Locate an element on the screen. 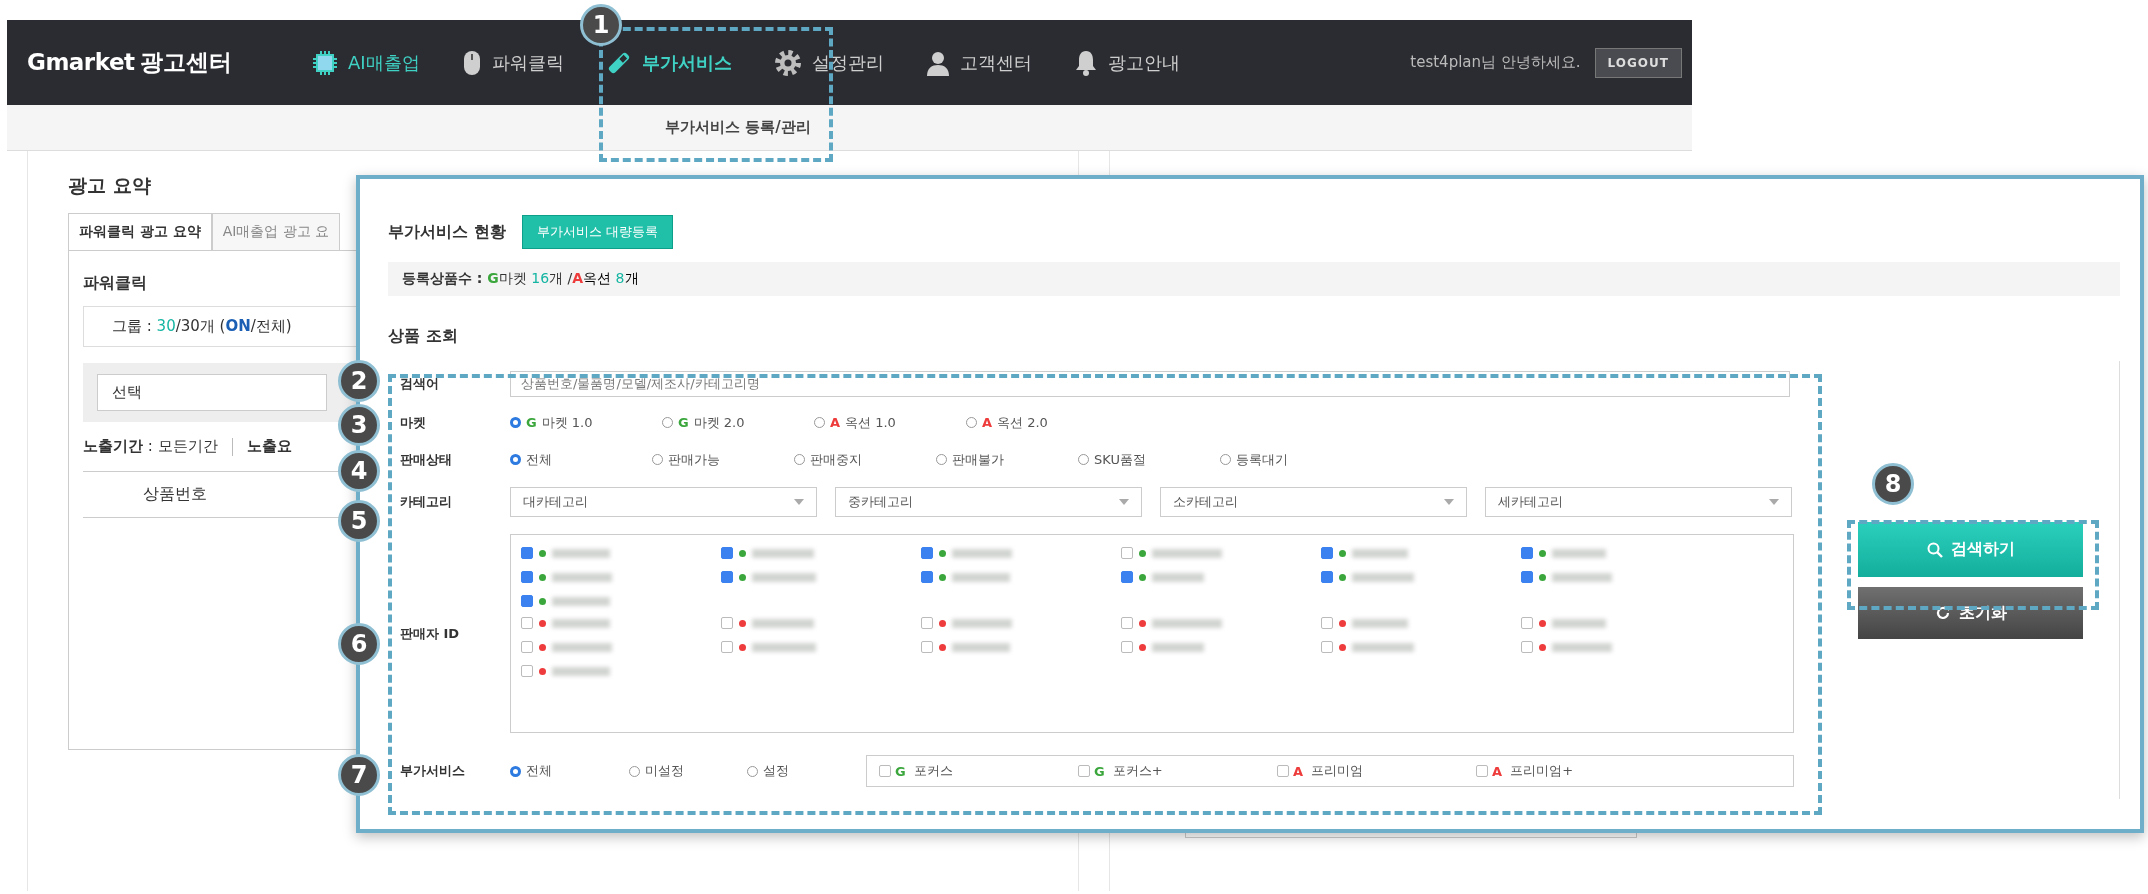 This screenshot has width=2148, height=894. radio-option: G 마켓 1.0 is located at coordinates (586, 422).